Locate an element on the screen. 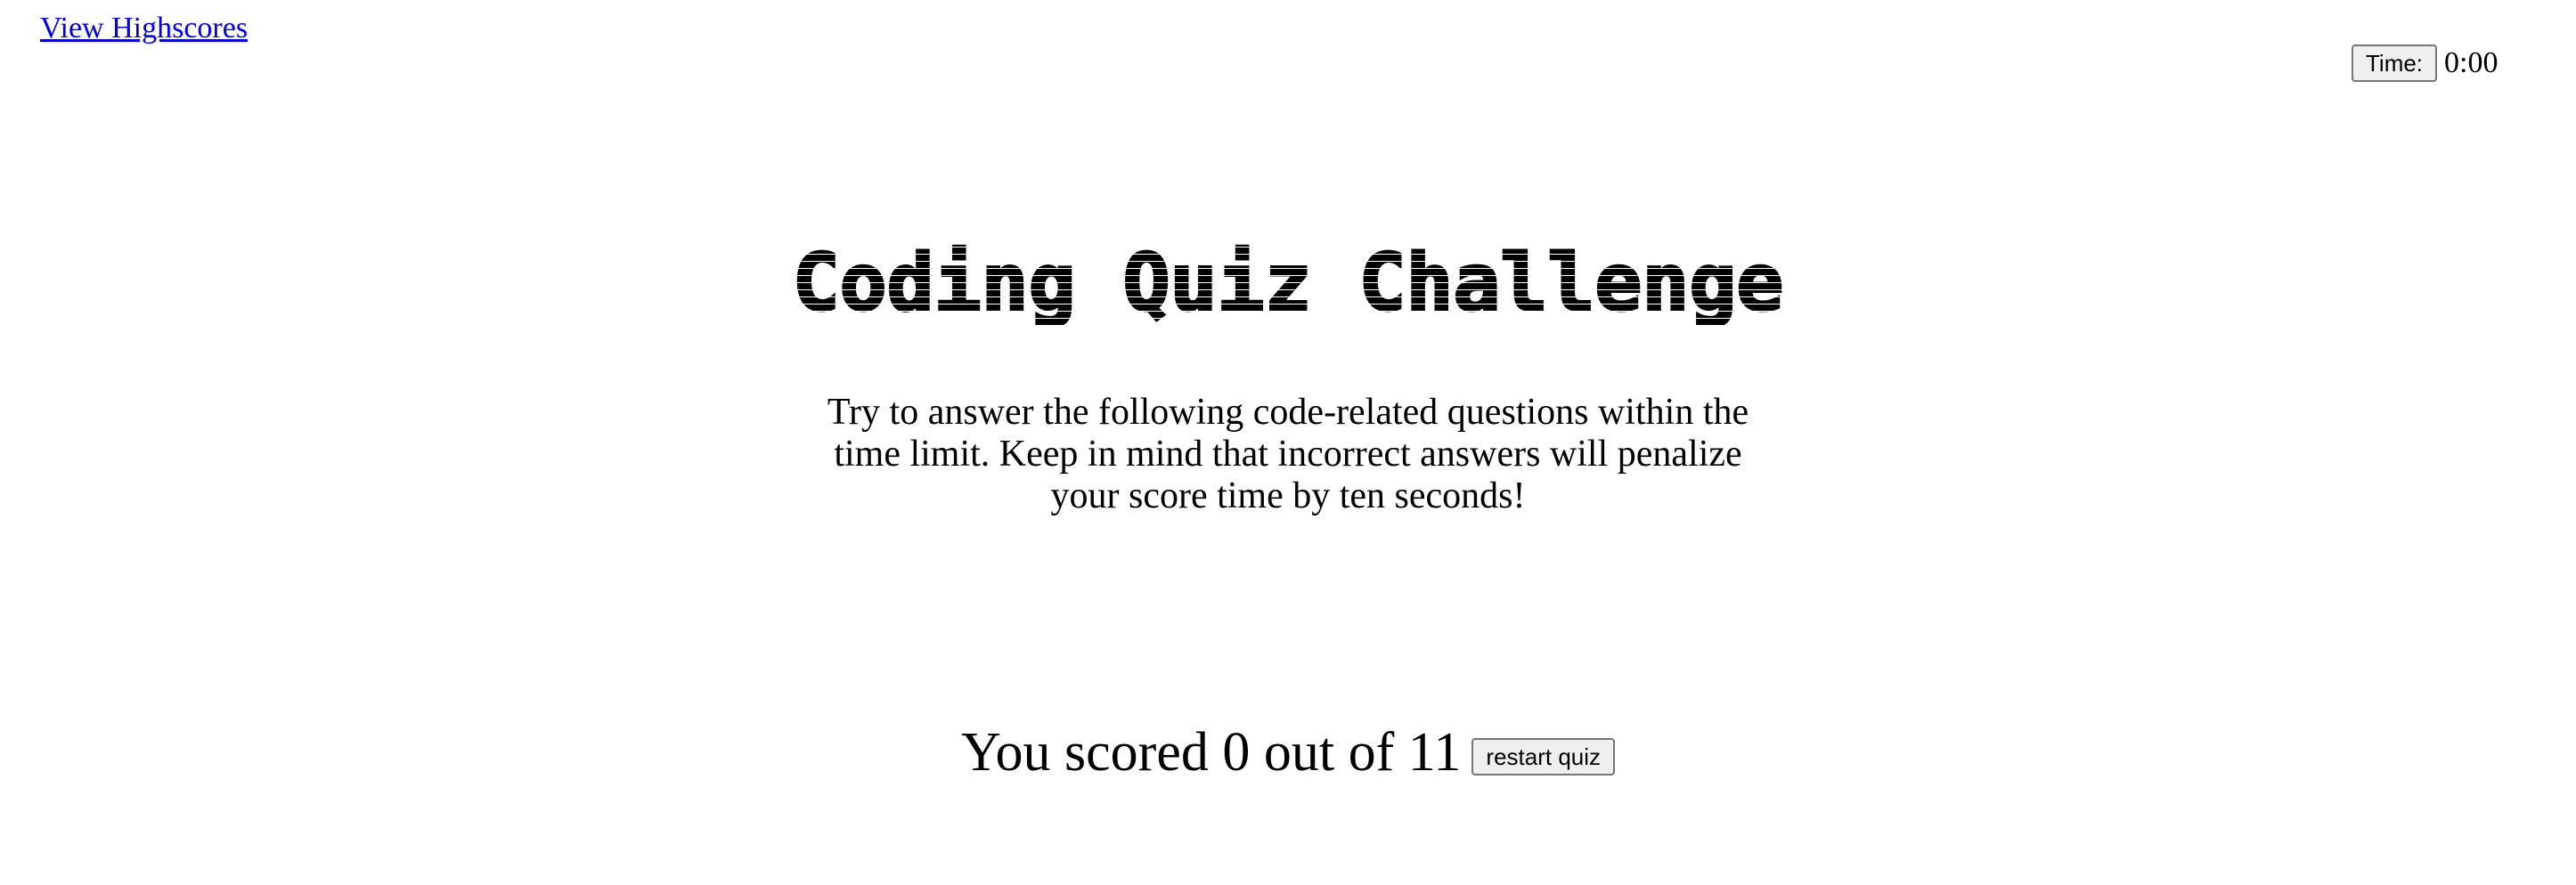 This screenshot has height=885, width=2576. page-title-text: Coding Quiz Challenge is located at coordinates (1289, 283).